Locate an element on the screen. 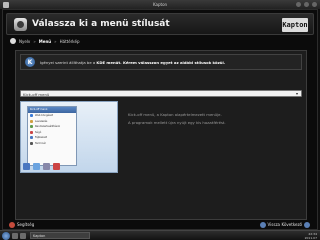  preview-menu-row: Terminál is located at coordinates (52, 144).